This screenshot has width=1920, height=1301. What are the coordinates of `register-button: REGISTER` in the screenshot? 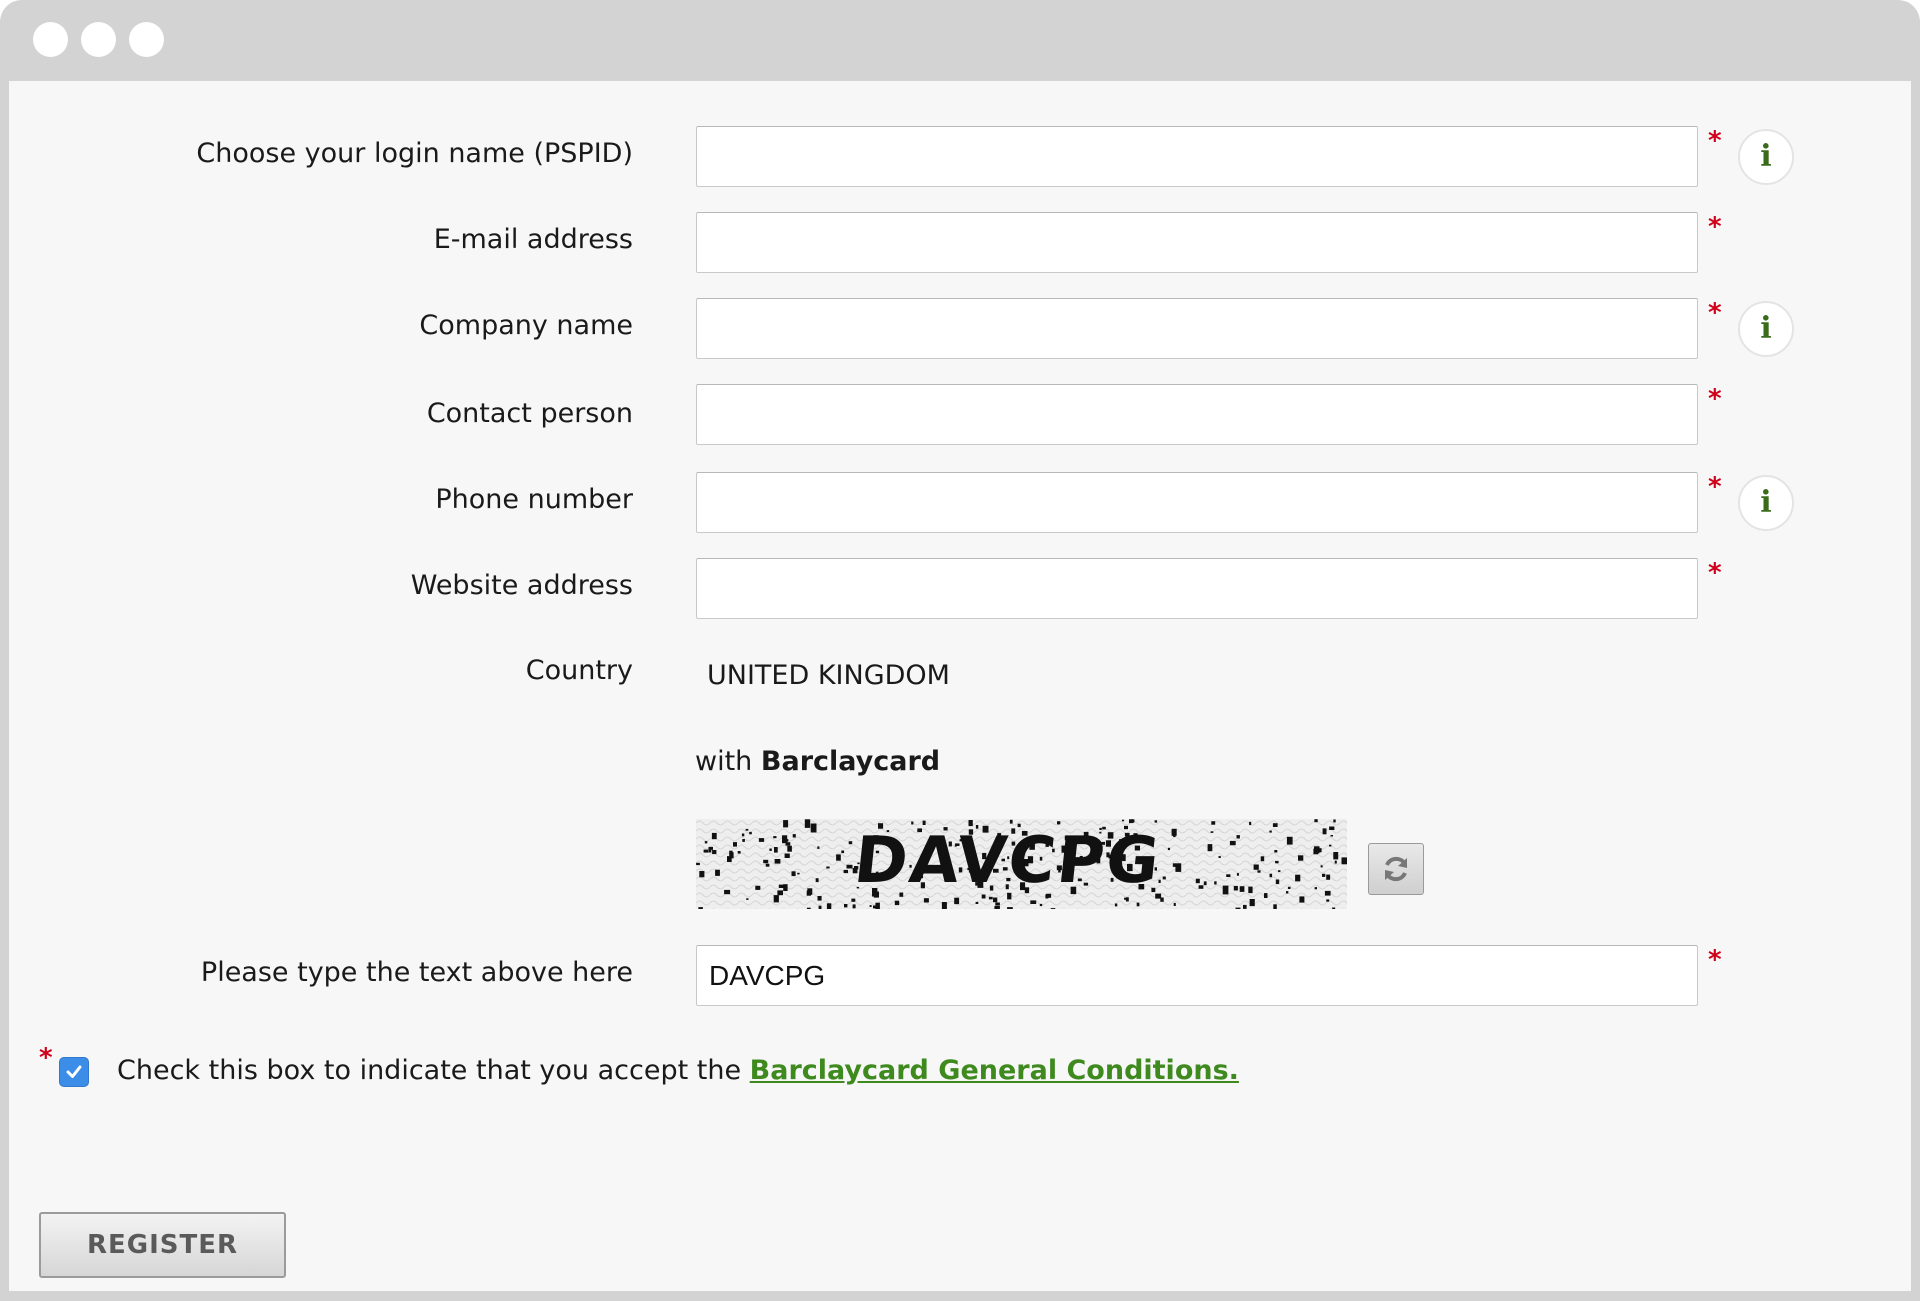 It's located at (162, 1245).